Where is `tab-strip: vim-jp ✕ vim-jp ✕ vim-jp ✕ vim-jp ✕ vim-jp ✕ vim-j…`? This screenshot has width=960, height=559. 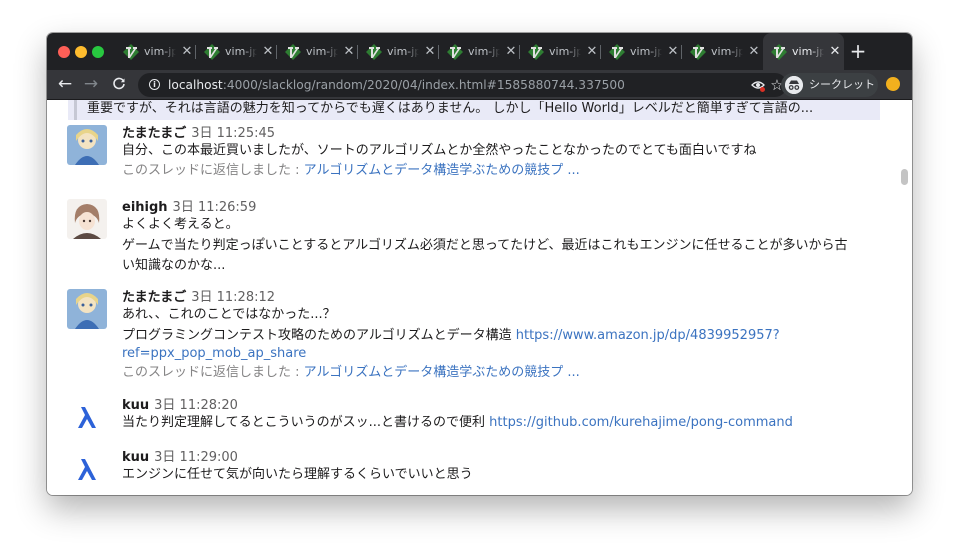 tab-strip: vim-jp ✕ vim-jp ✕ vim-jp ✕ vim-jp ✕ vim-jp ✕ vim-j… is located at coordinates (479, 51).